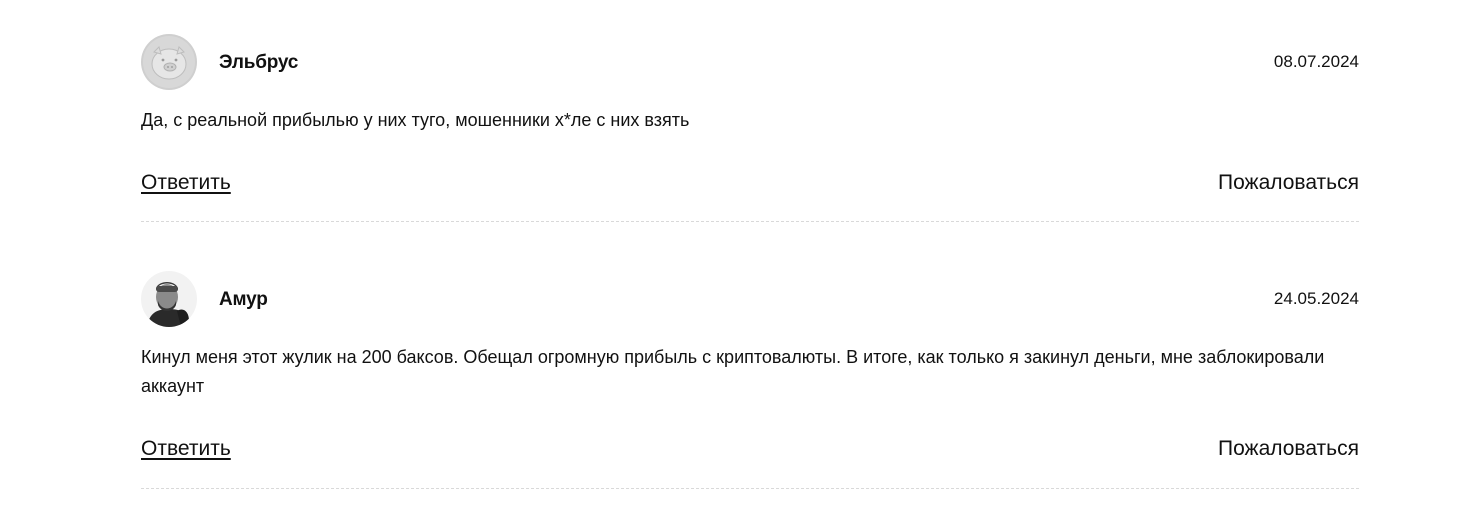  What do you see at coordinates (1316, 298) in the screenshot?
I see `comment-date: 24.05.2024` at bounding box center [1316, 298].